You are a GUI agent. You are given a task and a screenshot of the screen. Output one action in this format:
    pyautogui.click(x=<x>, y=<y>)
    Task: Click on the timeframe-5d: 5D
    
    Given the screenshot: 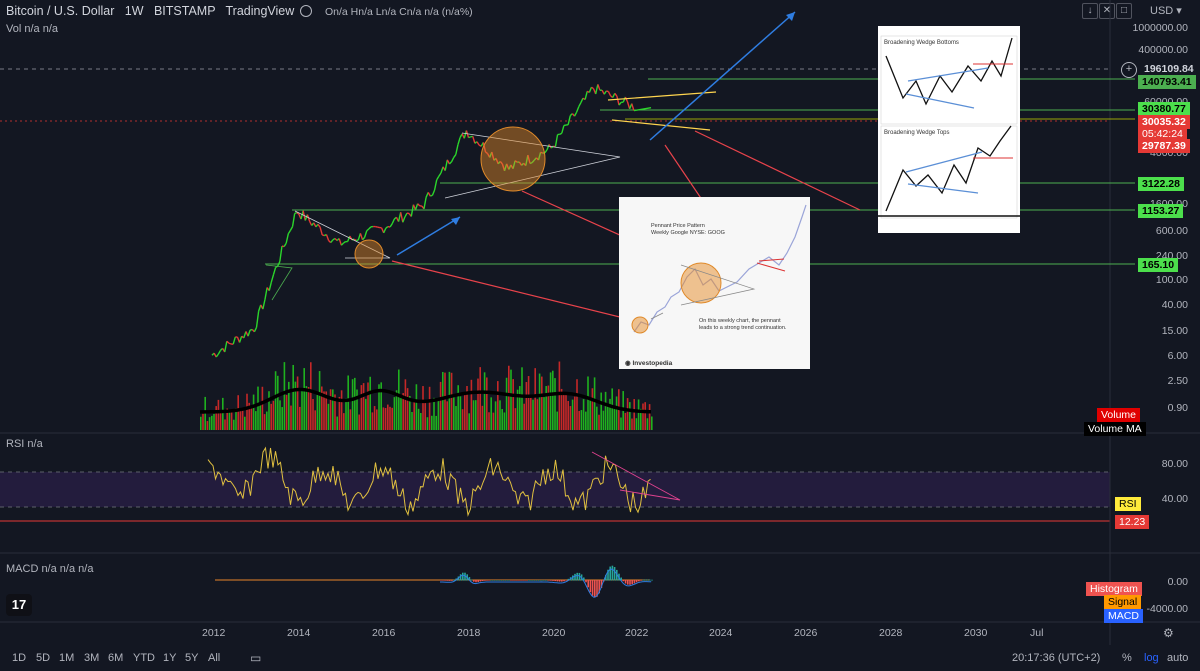 What is the action you would take?
    pyautogui.click(x=43, y=658)
    